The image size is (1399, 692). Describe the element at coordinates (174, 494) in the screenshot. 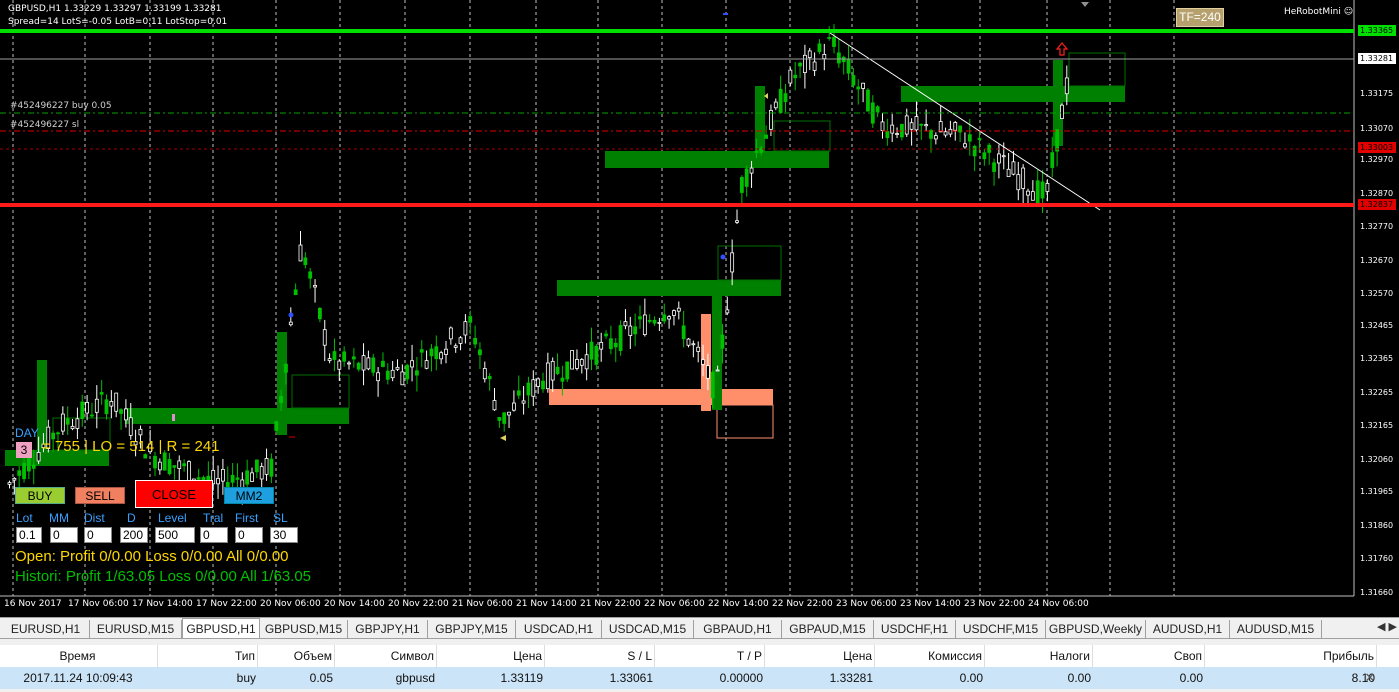

I see `close-button: CLOSE` at that location.